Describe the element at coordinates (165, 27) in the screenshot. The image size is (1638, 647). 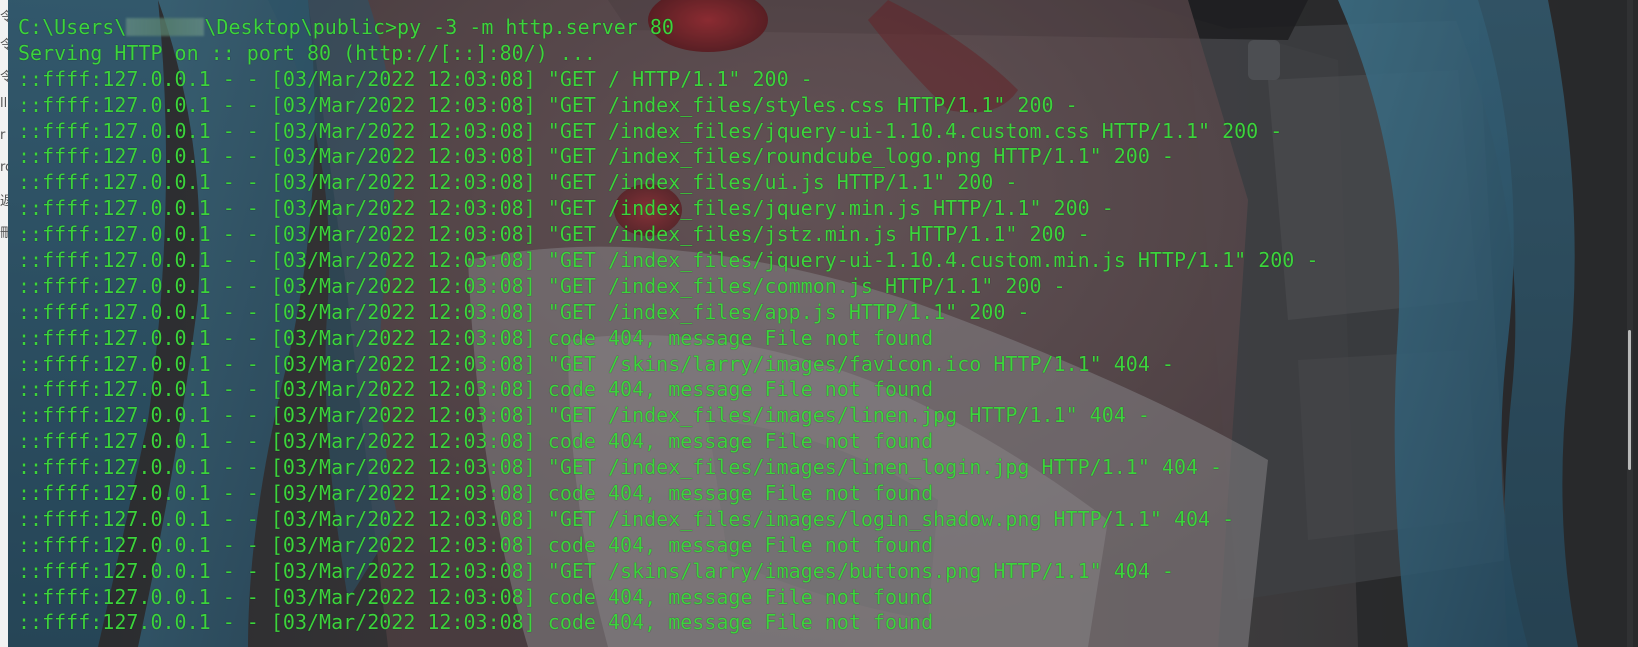
I see `redacted-username` at that location.